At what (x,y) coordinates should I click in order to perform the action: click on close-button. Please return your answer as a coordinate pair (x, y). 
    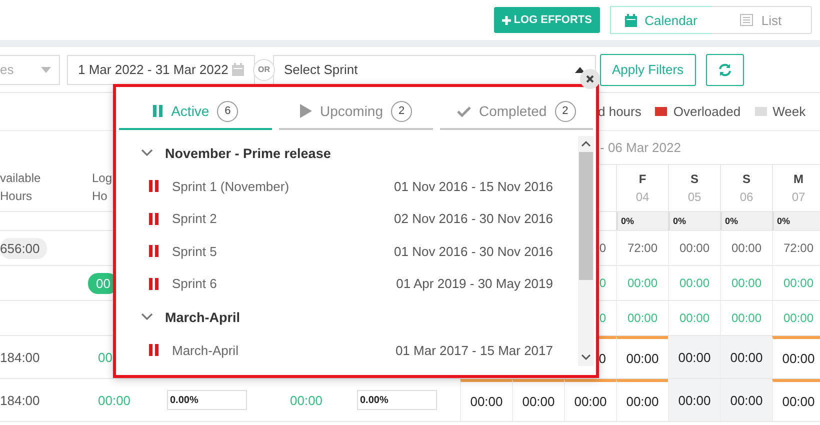
    Looking at the image, I should click on (590, 79).